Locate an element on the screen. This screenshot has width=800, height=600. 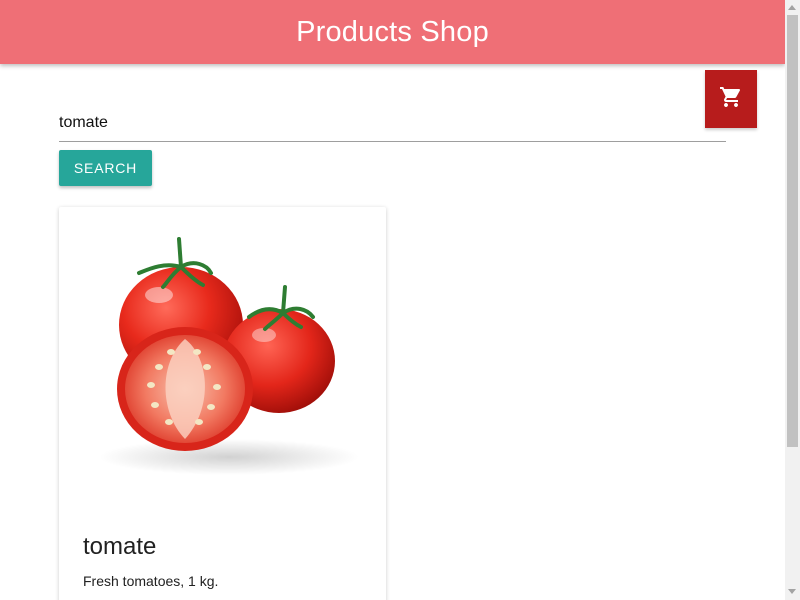
app-header: Products Shop is located at coordinates (392, 32).